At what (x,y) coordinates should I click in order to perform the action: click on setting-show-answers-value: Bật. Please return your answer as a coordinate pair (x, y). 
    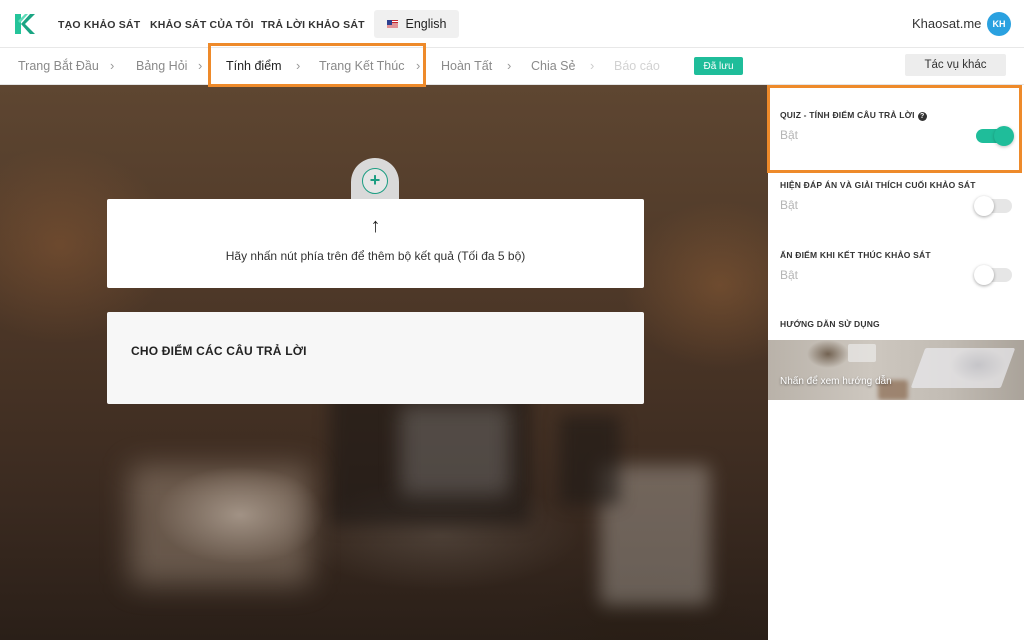
    Looking at the image, I should click on (789, 205).